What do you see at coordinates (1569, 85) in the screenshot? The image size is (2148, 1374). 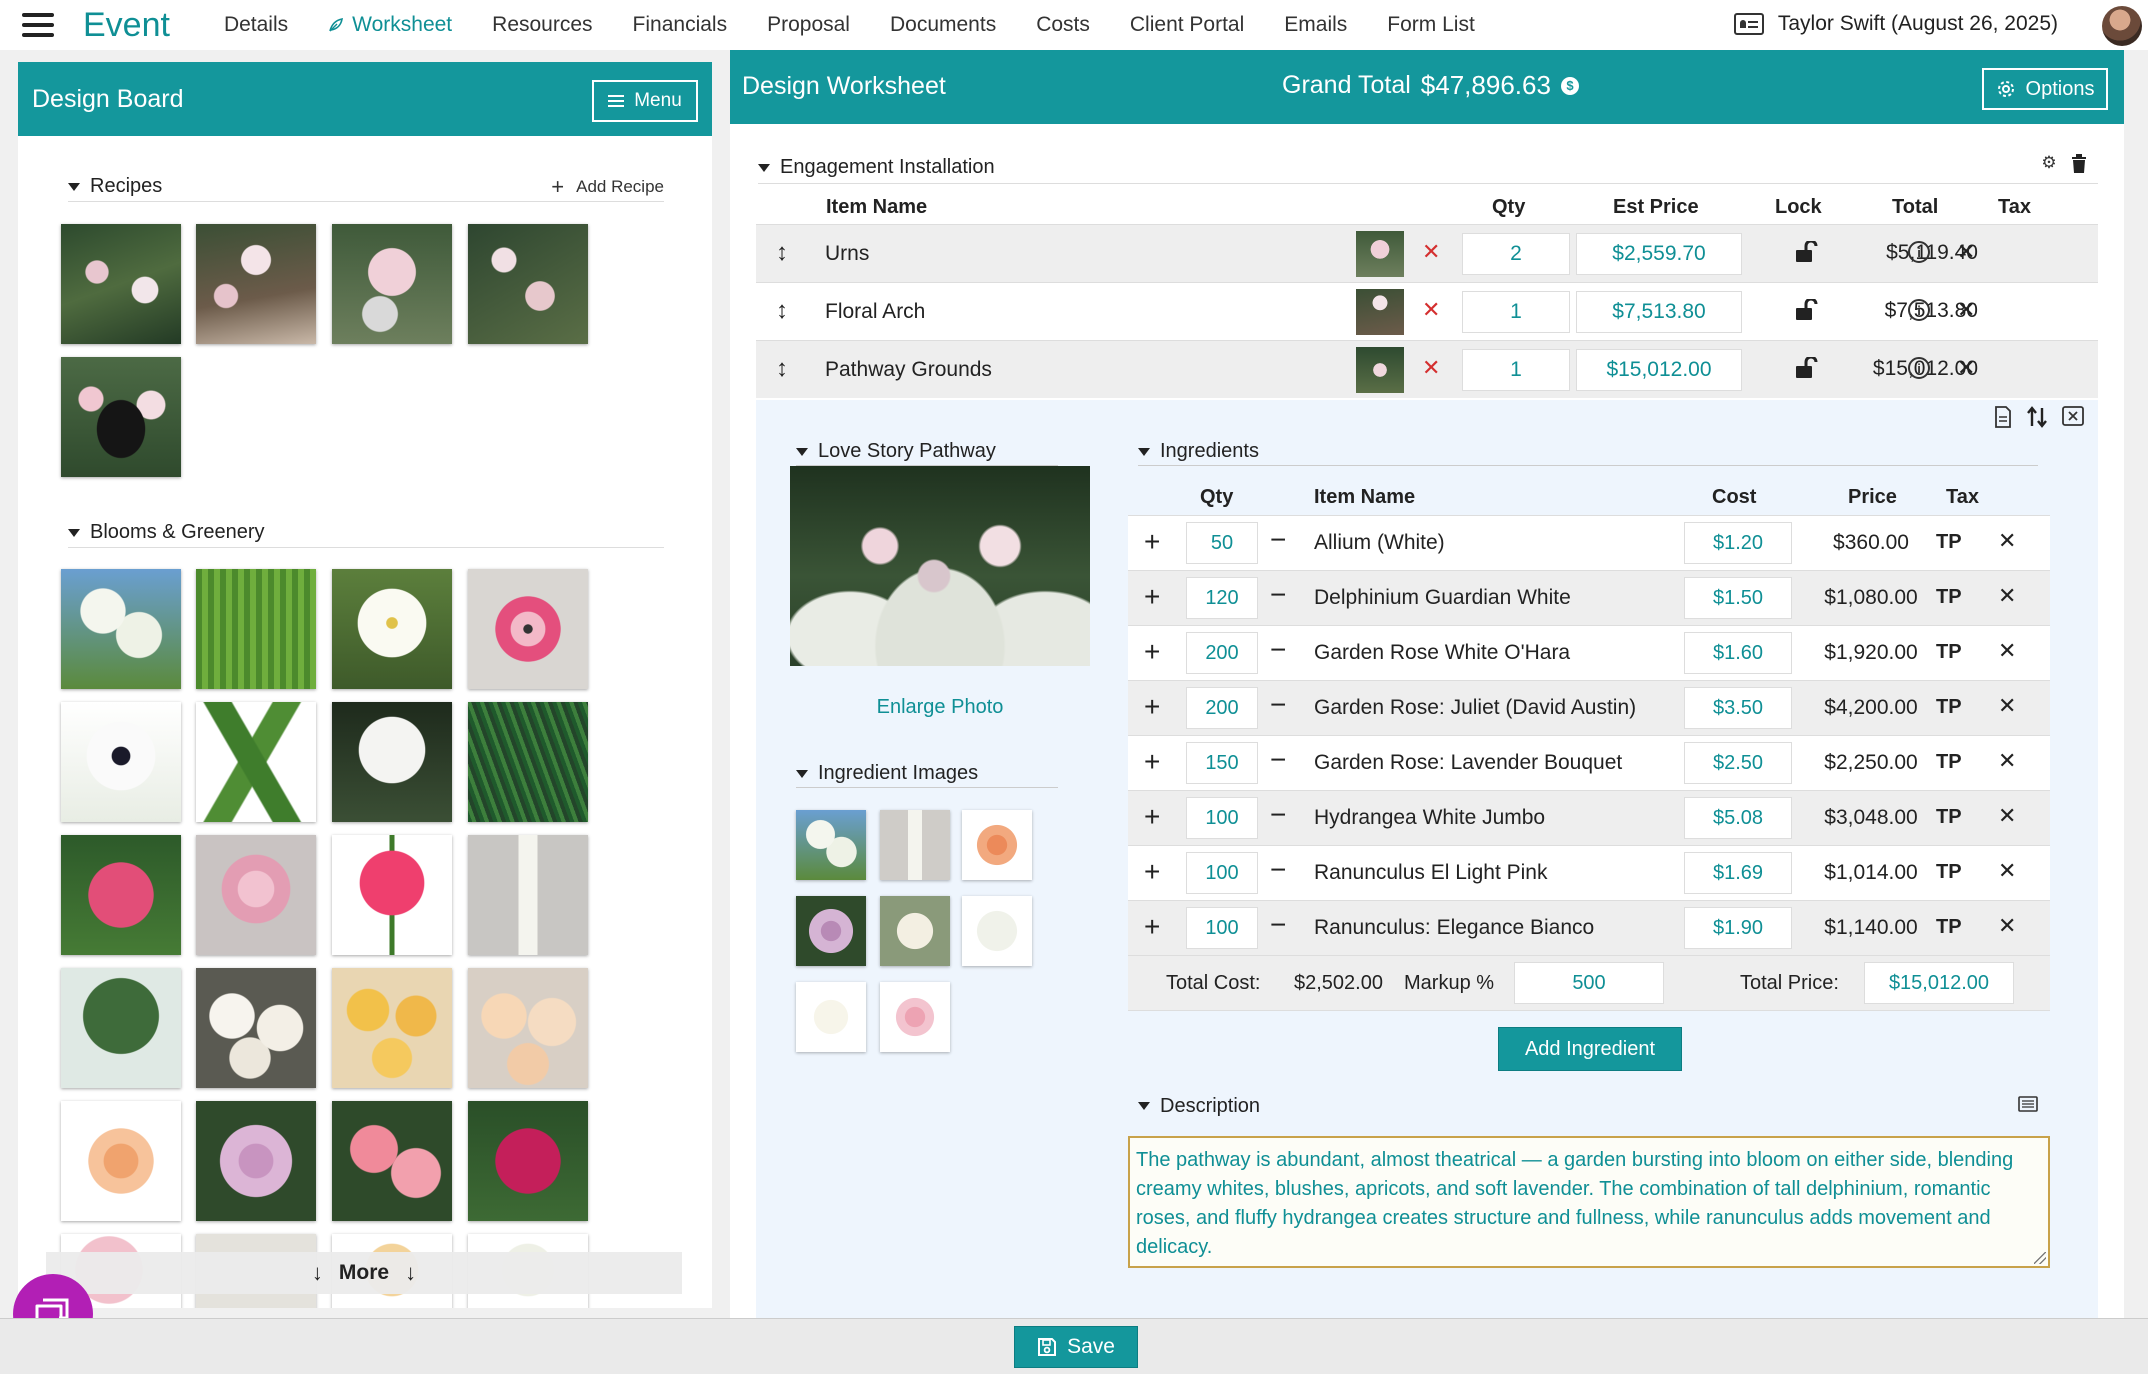 I see `dollar-info-icon: $` at bounding box center [1569, 85].